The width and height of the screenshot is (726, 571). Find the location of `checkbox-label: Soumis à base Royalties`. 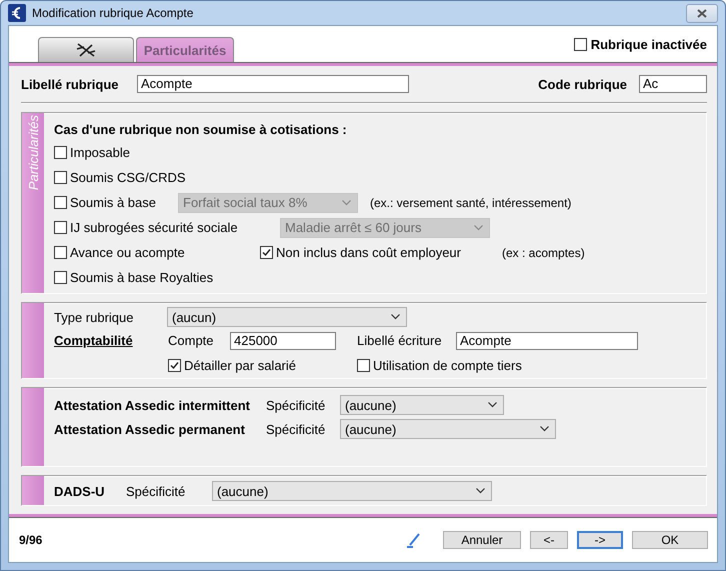

checkbox-label: Soumis à base Royalties is located at coordinates (142, 277).